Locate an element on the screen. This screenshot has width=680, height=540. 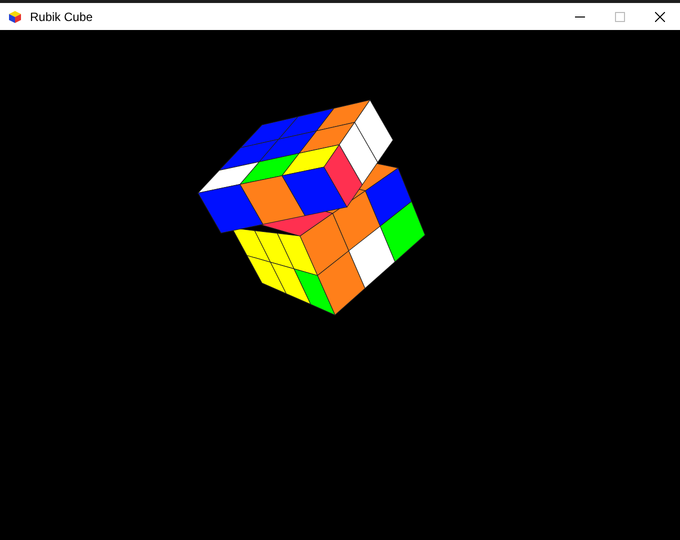
maximize-icon is located at coordinates (620, 17).